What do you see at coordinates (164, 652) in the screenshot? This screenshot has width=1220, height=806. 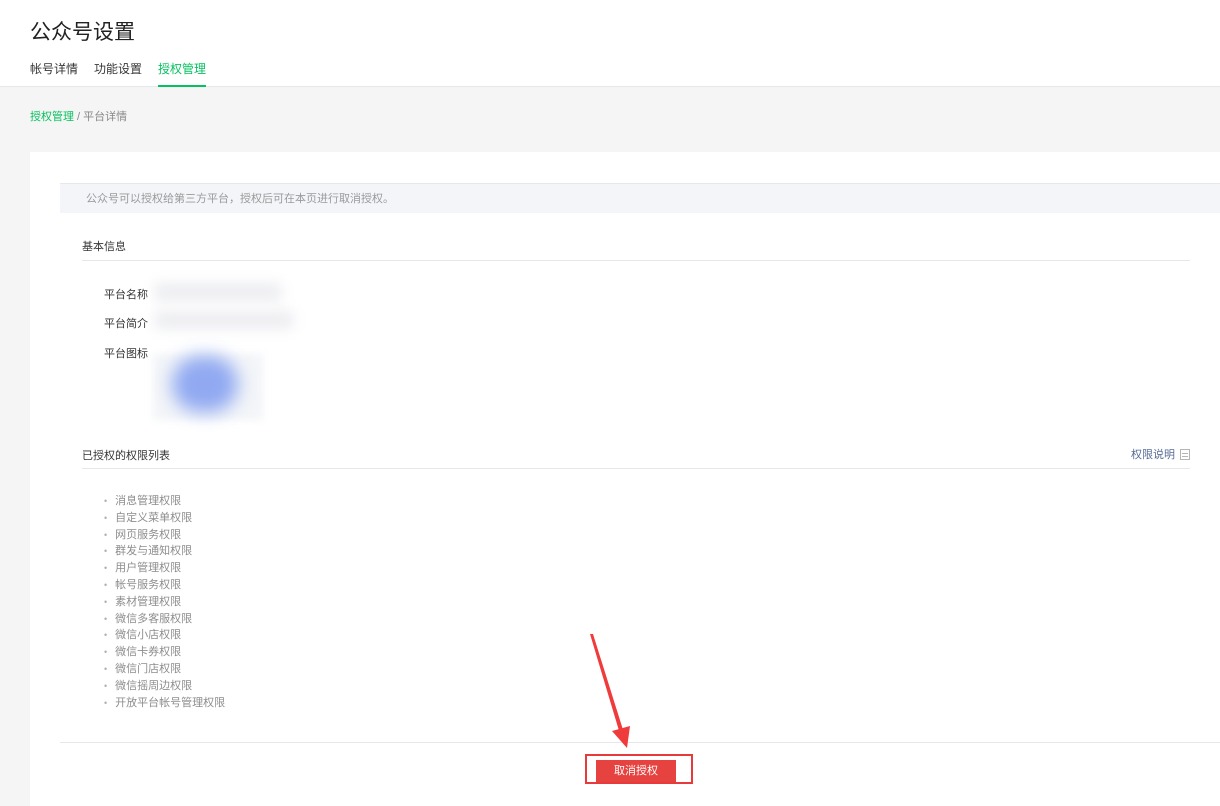 I see `permission-item: 微信卡券权限` at bounding box center [164, 652].